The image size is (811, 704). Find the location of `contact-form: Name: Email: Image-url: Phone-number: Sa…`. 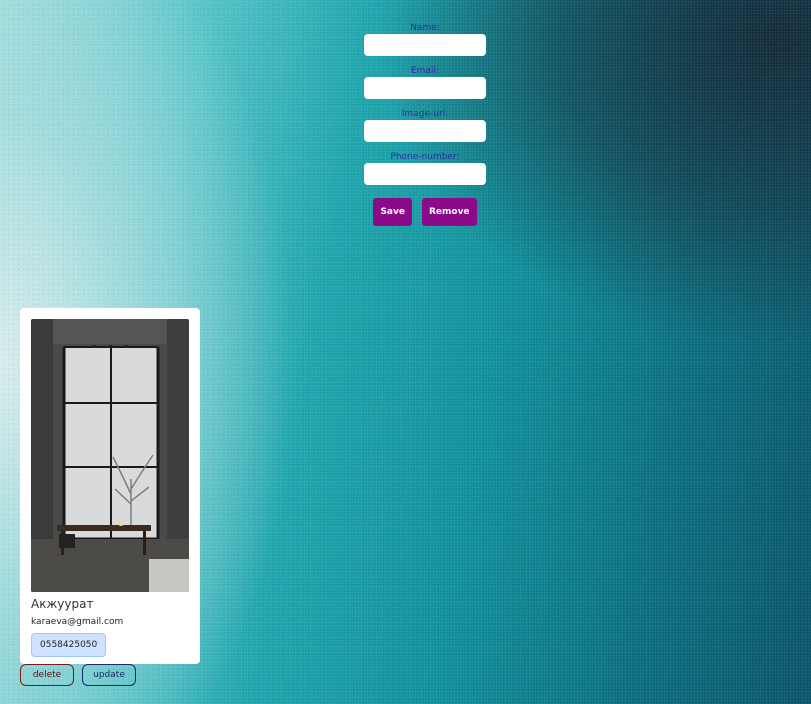

contact-form: Name: Email: Image-url: Phone-number: Sa… is located at coordinates (425, 123).